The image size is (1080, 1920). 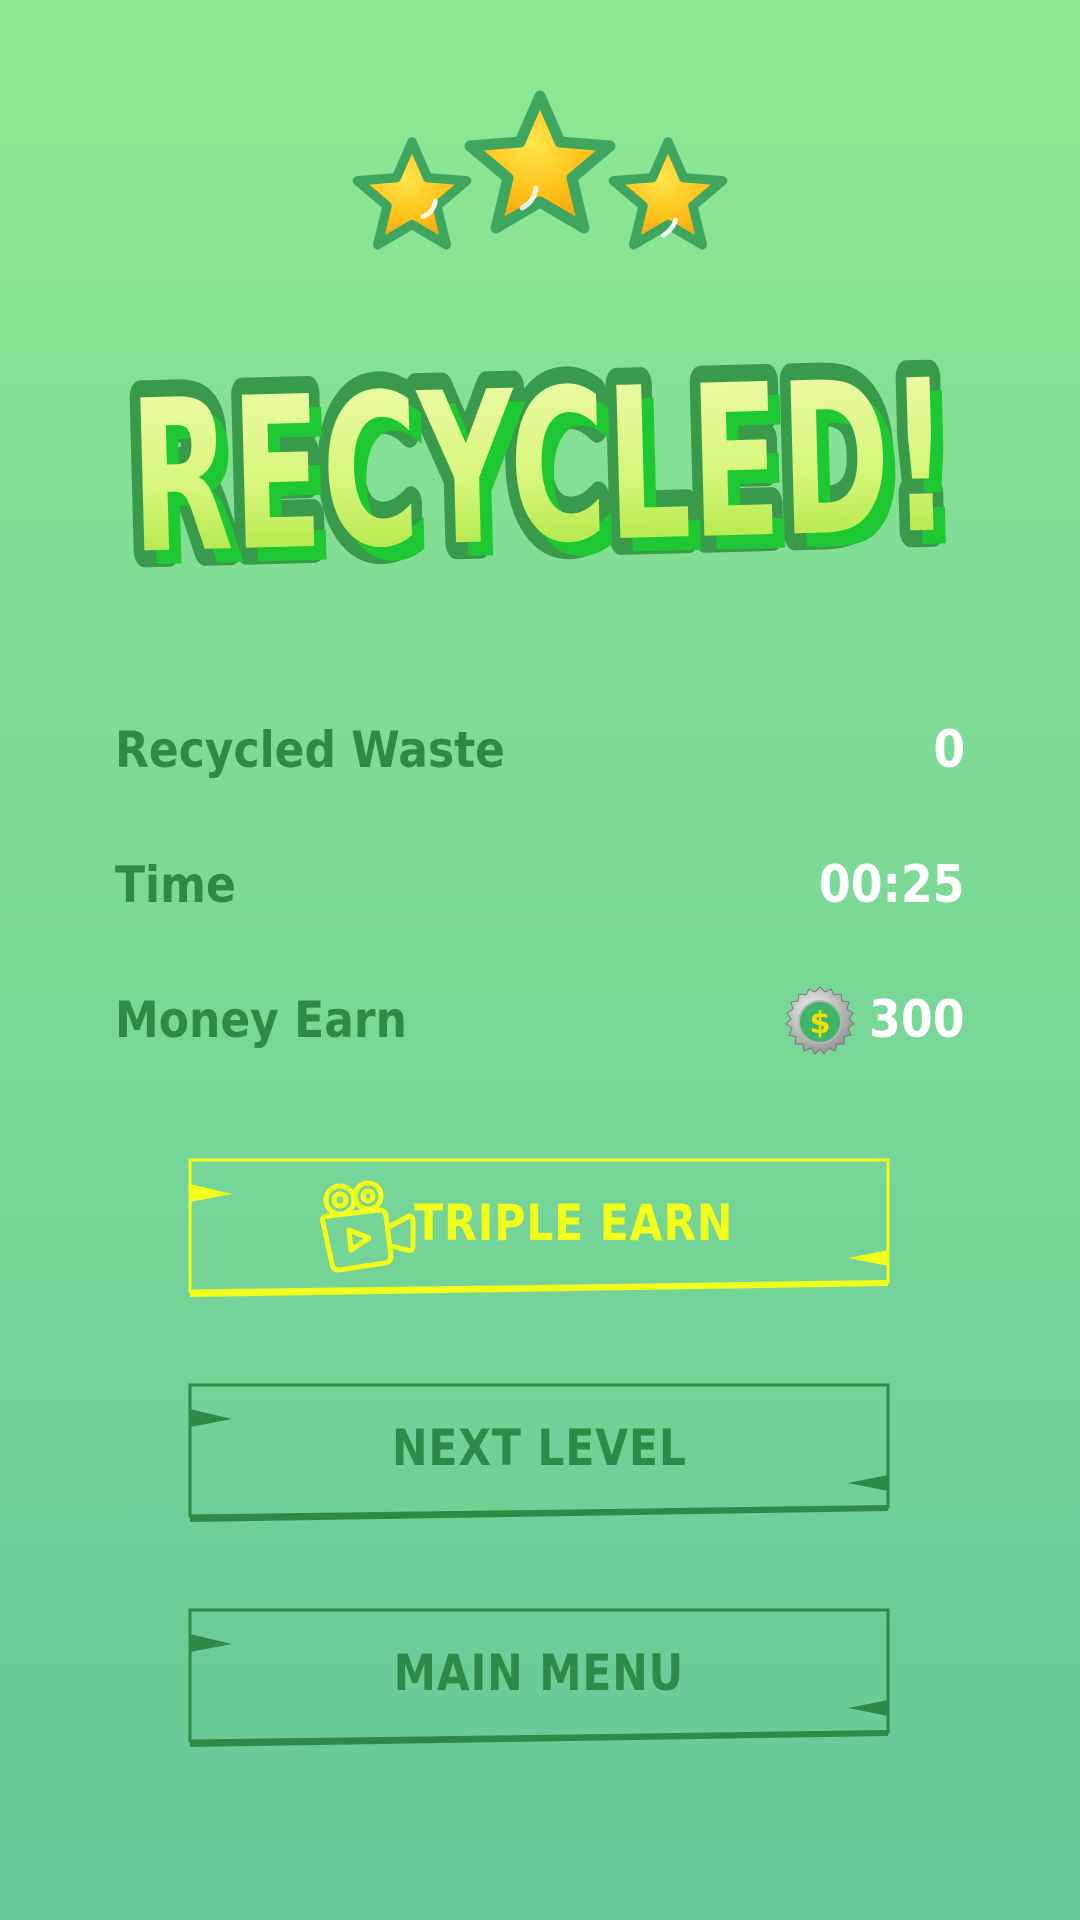 I want to click on stat-value: 300, so click(x=917, y=1020).